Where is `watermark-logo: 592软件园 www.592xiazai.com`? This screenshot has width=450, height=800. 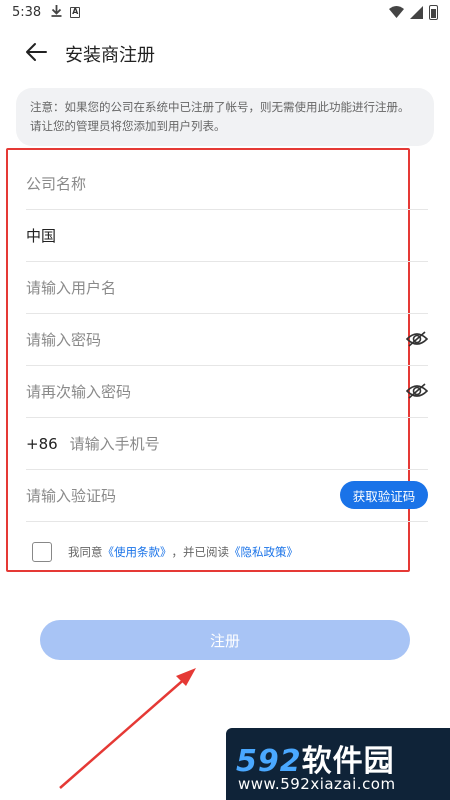 watermark-logo: 592软件园 www.592xiazai.com is located at coordinates (338, 764).